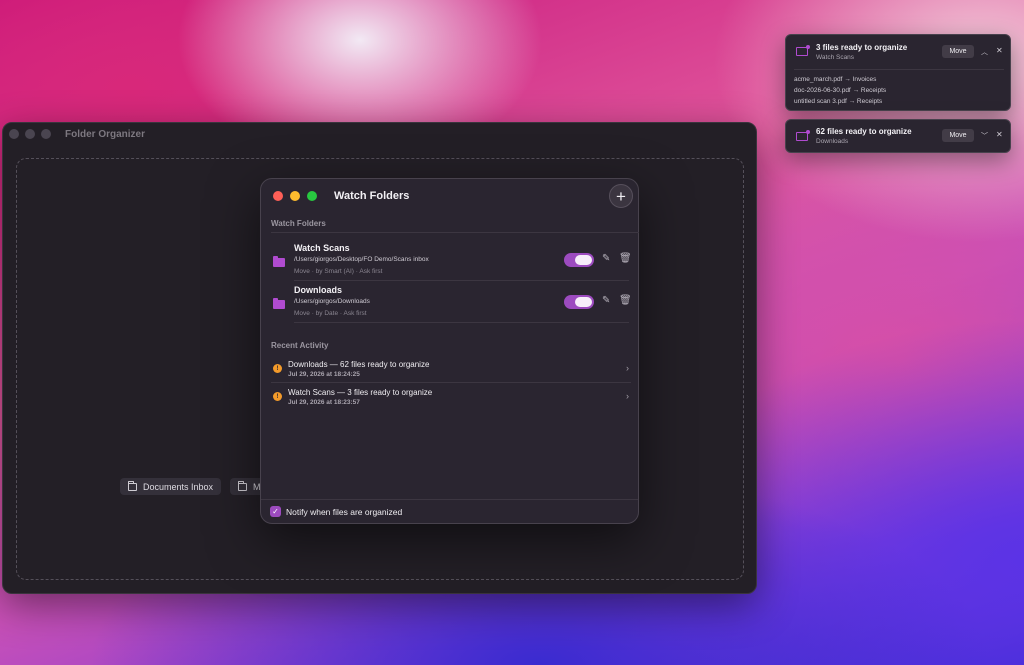 The height and width of the screenshot is (665, 1024). I want to click on section-label-watch-folders: Watch Folders, so click(298, 223).